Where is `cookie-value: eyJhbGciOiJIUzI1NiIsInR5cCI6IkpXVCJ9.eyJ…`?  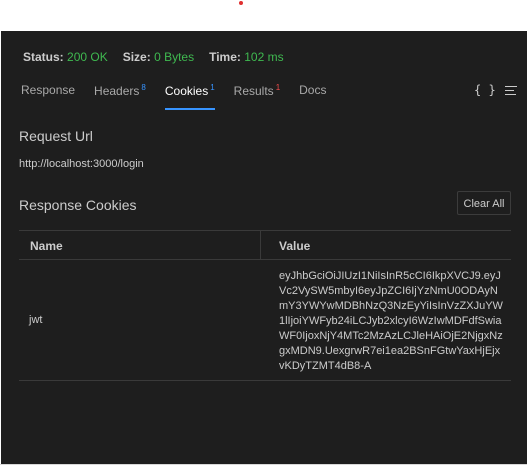 cookie-value: eyJhbGciOiJIUzI1NiIsInR5cCI6IkpXVCJ9.eyJ… is located at coordinates (391, 321).